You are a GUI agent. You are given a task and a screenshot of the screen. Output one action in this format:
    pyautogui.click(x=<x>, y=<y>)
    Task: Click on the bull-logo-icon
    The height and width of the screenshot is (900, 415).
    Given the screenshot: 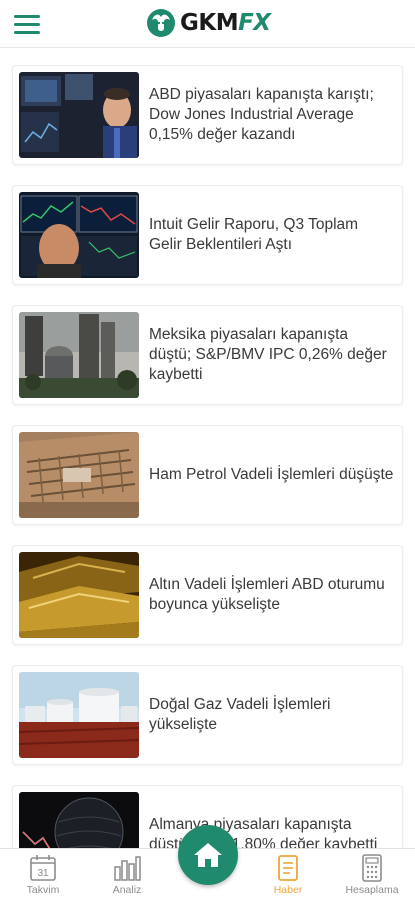 What is the action you would take?
    pyautogui.click(x=161, y=23)
    